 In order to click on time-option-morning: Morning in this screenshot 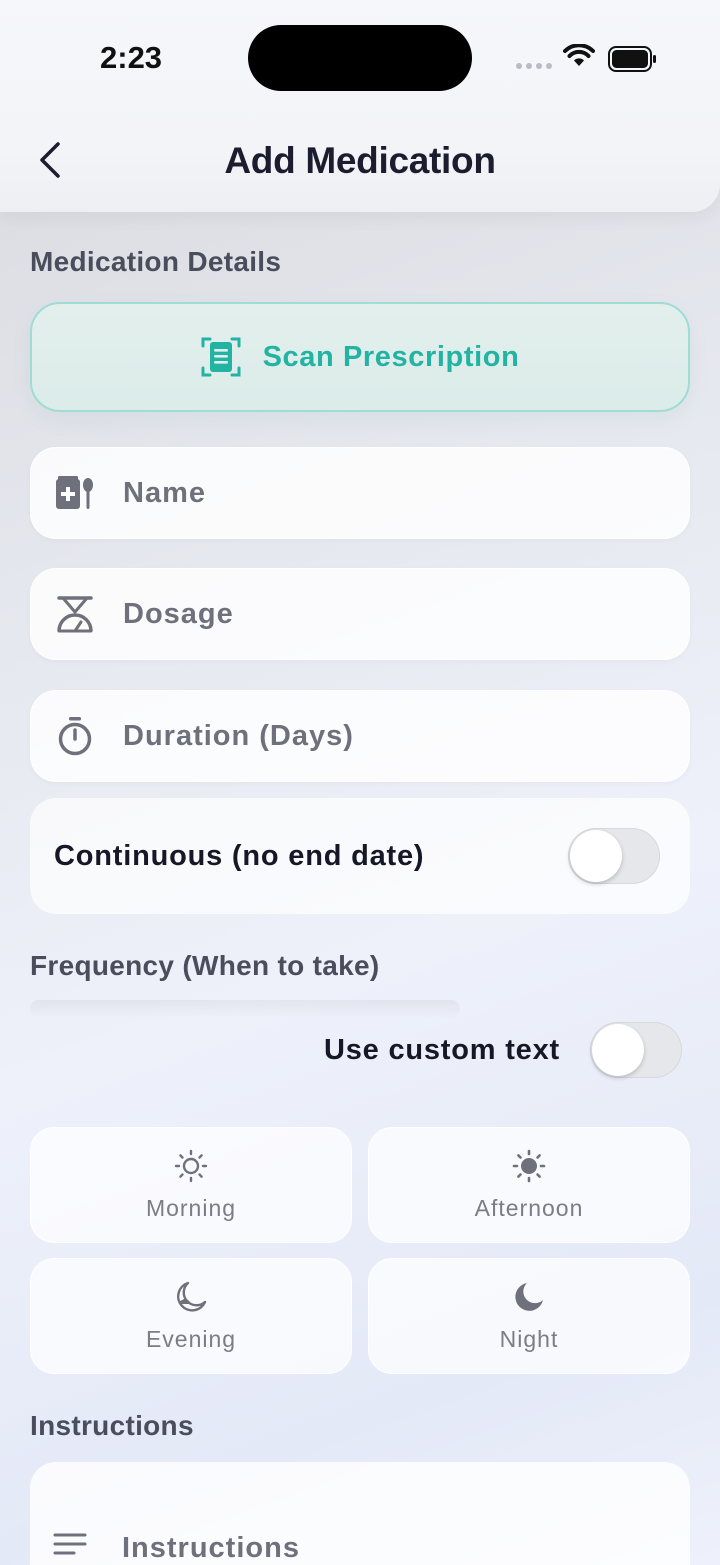, I will do `click(191, 1185)`.